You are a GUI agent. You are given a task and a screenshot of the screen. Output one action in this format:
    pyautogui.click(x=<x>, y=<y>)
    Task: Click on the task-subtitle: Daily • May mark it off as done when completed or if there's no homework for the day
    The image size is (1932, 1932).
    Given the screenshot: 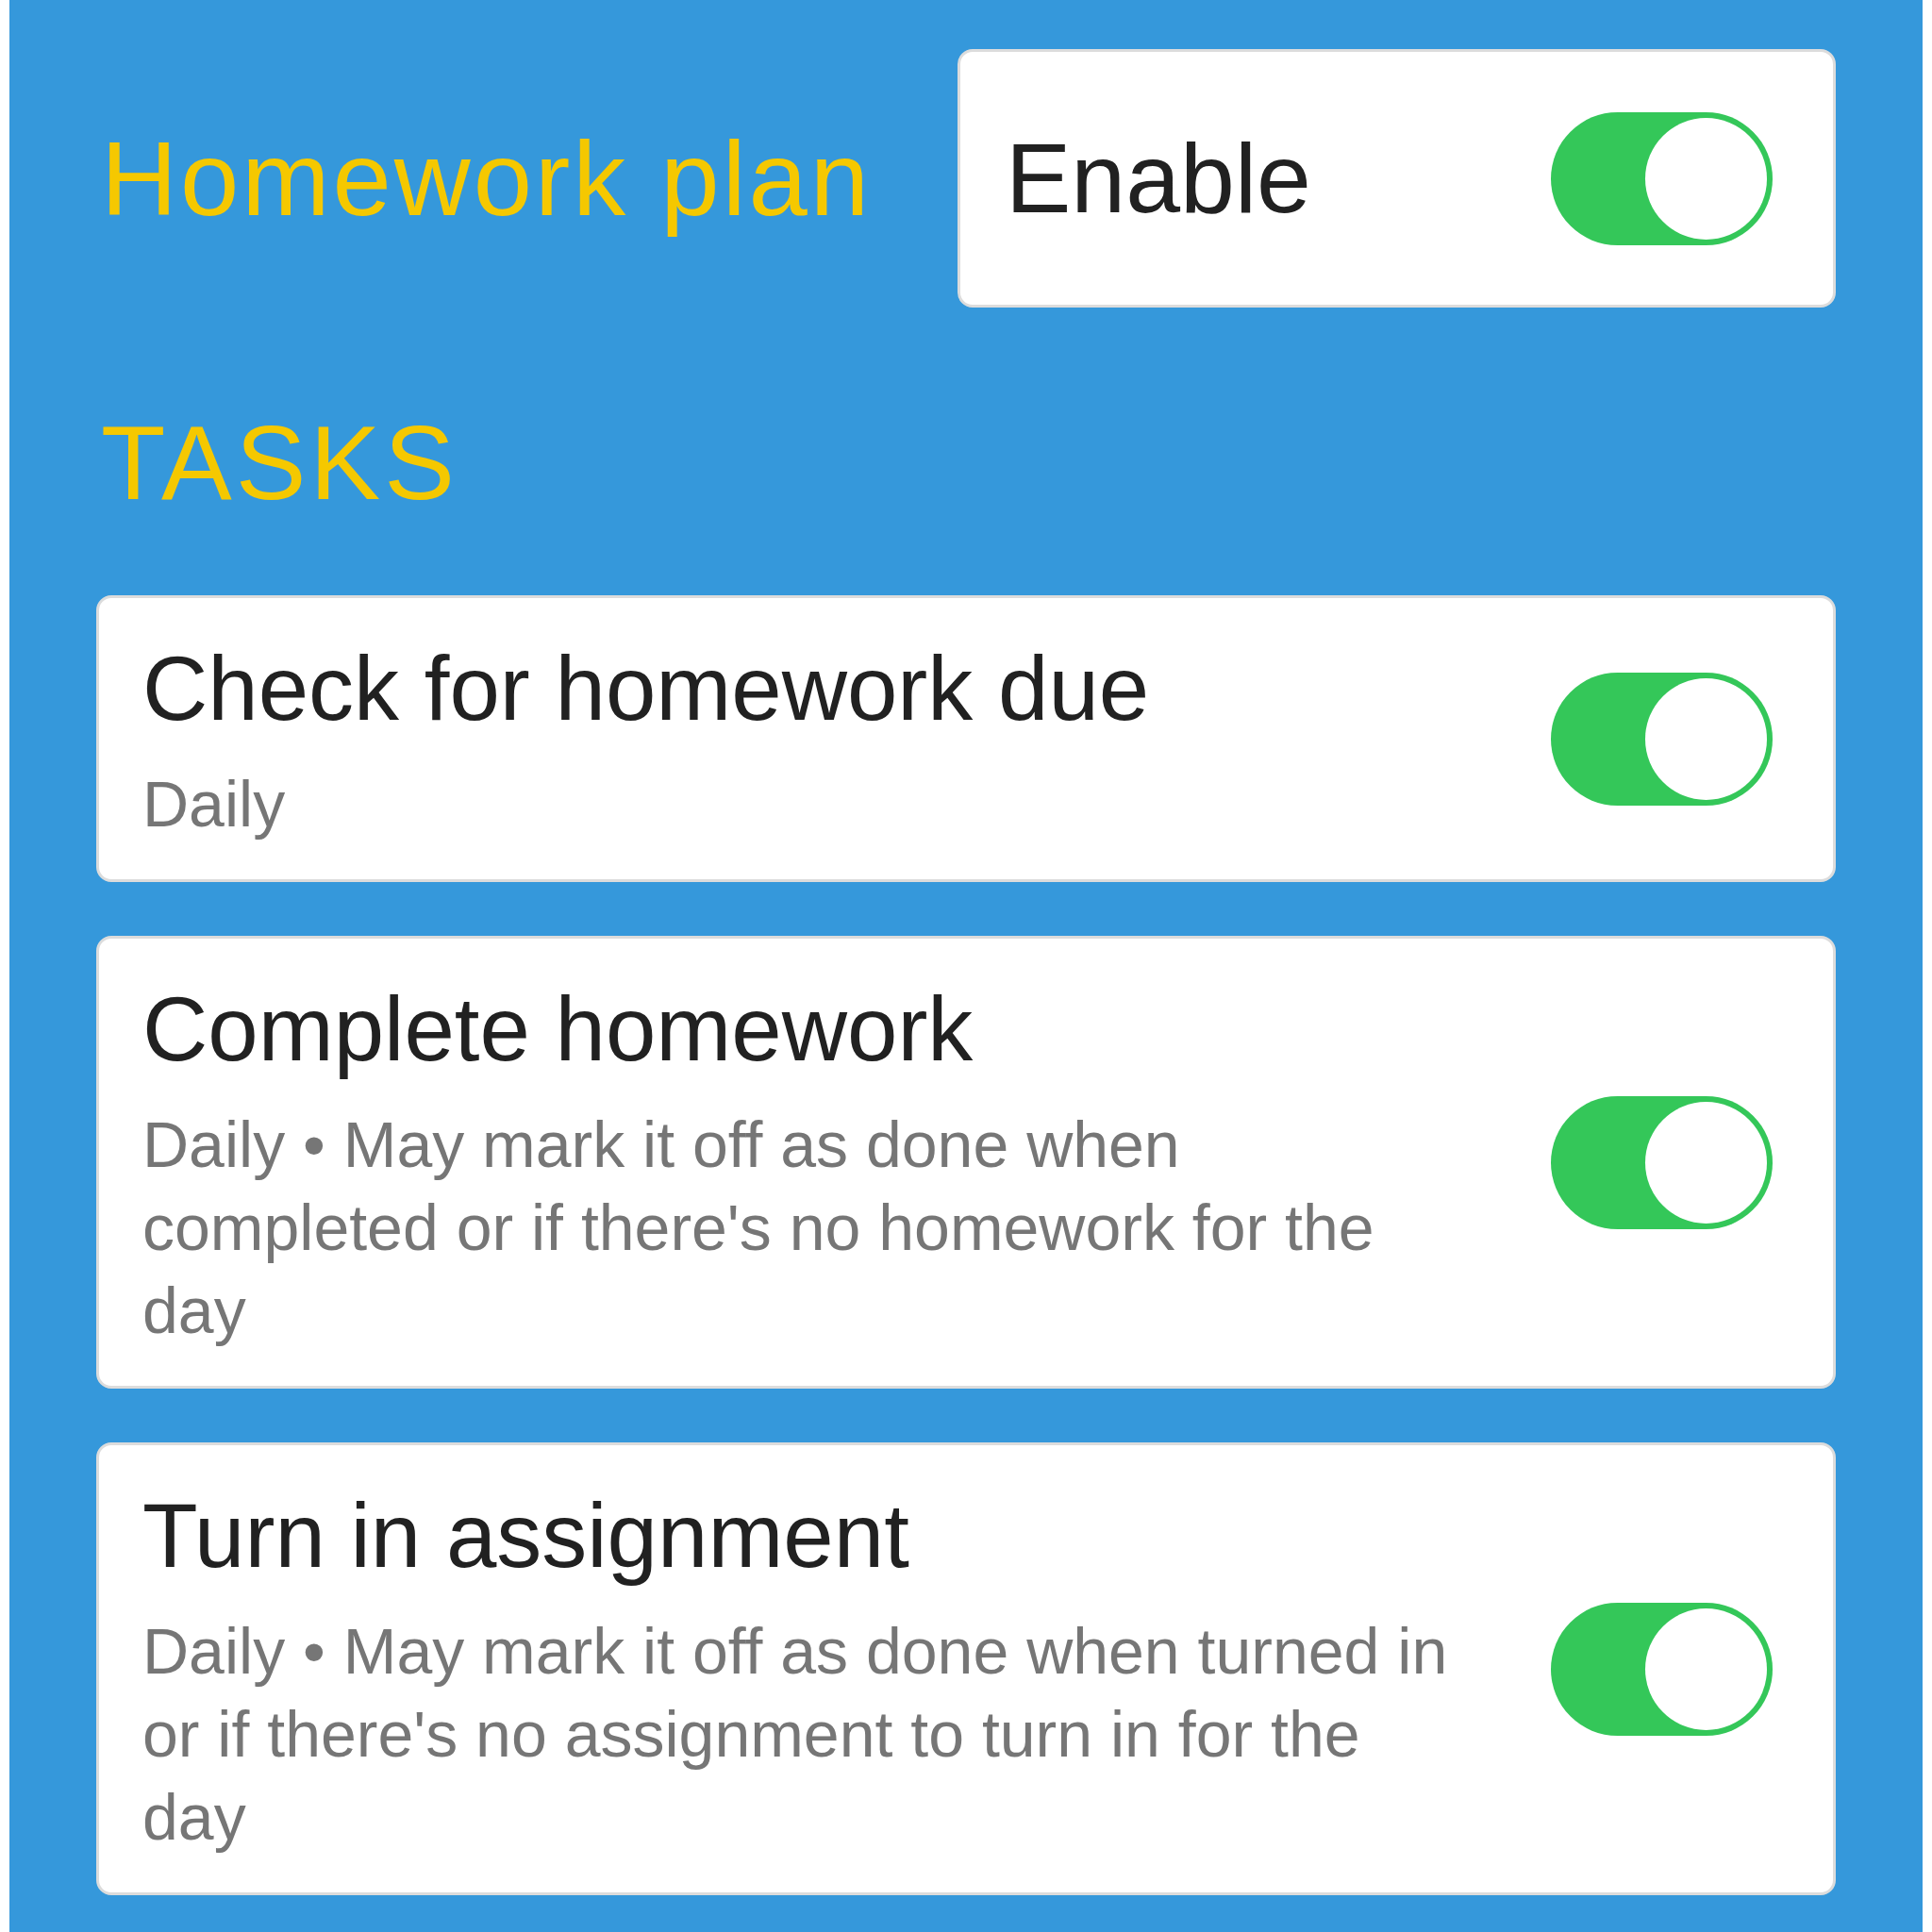 What is the action you would take?
    pyautogui.click(x=758, y=1228)
    